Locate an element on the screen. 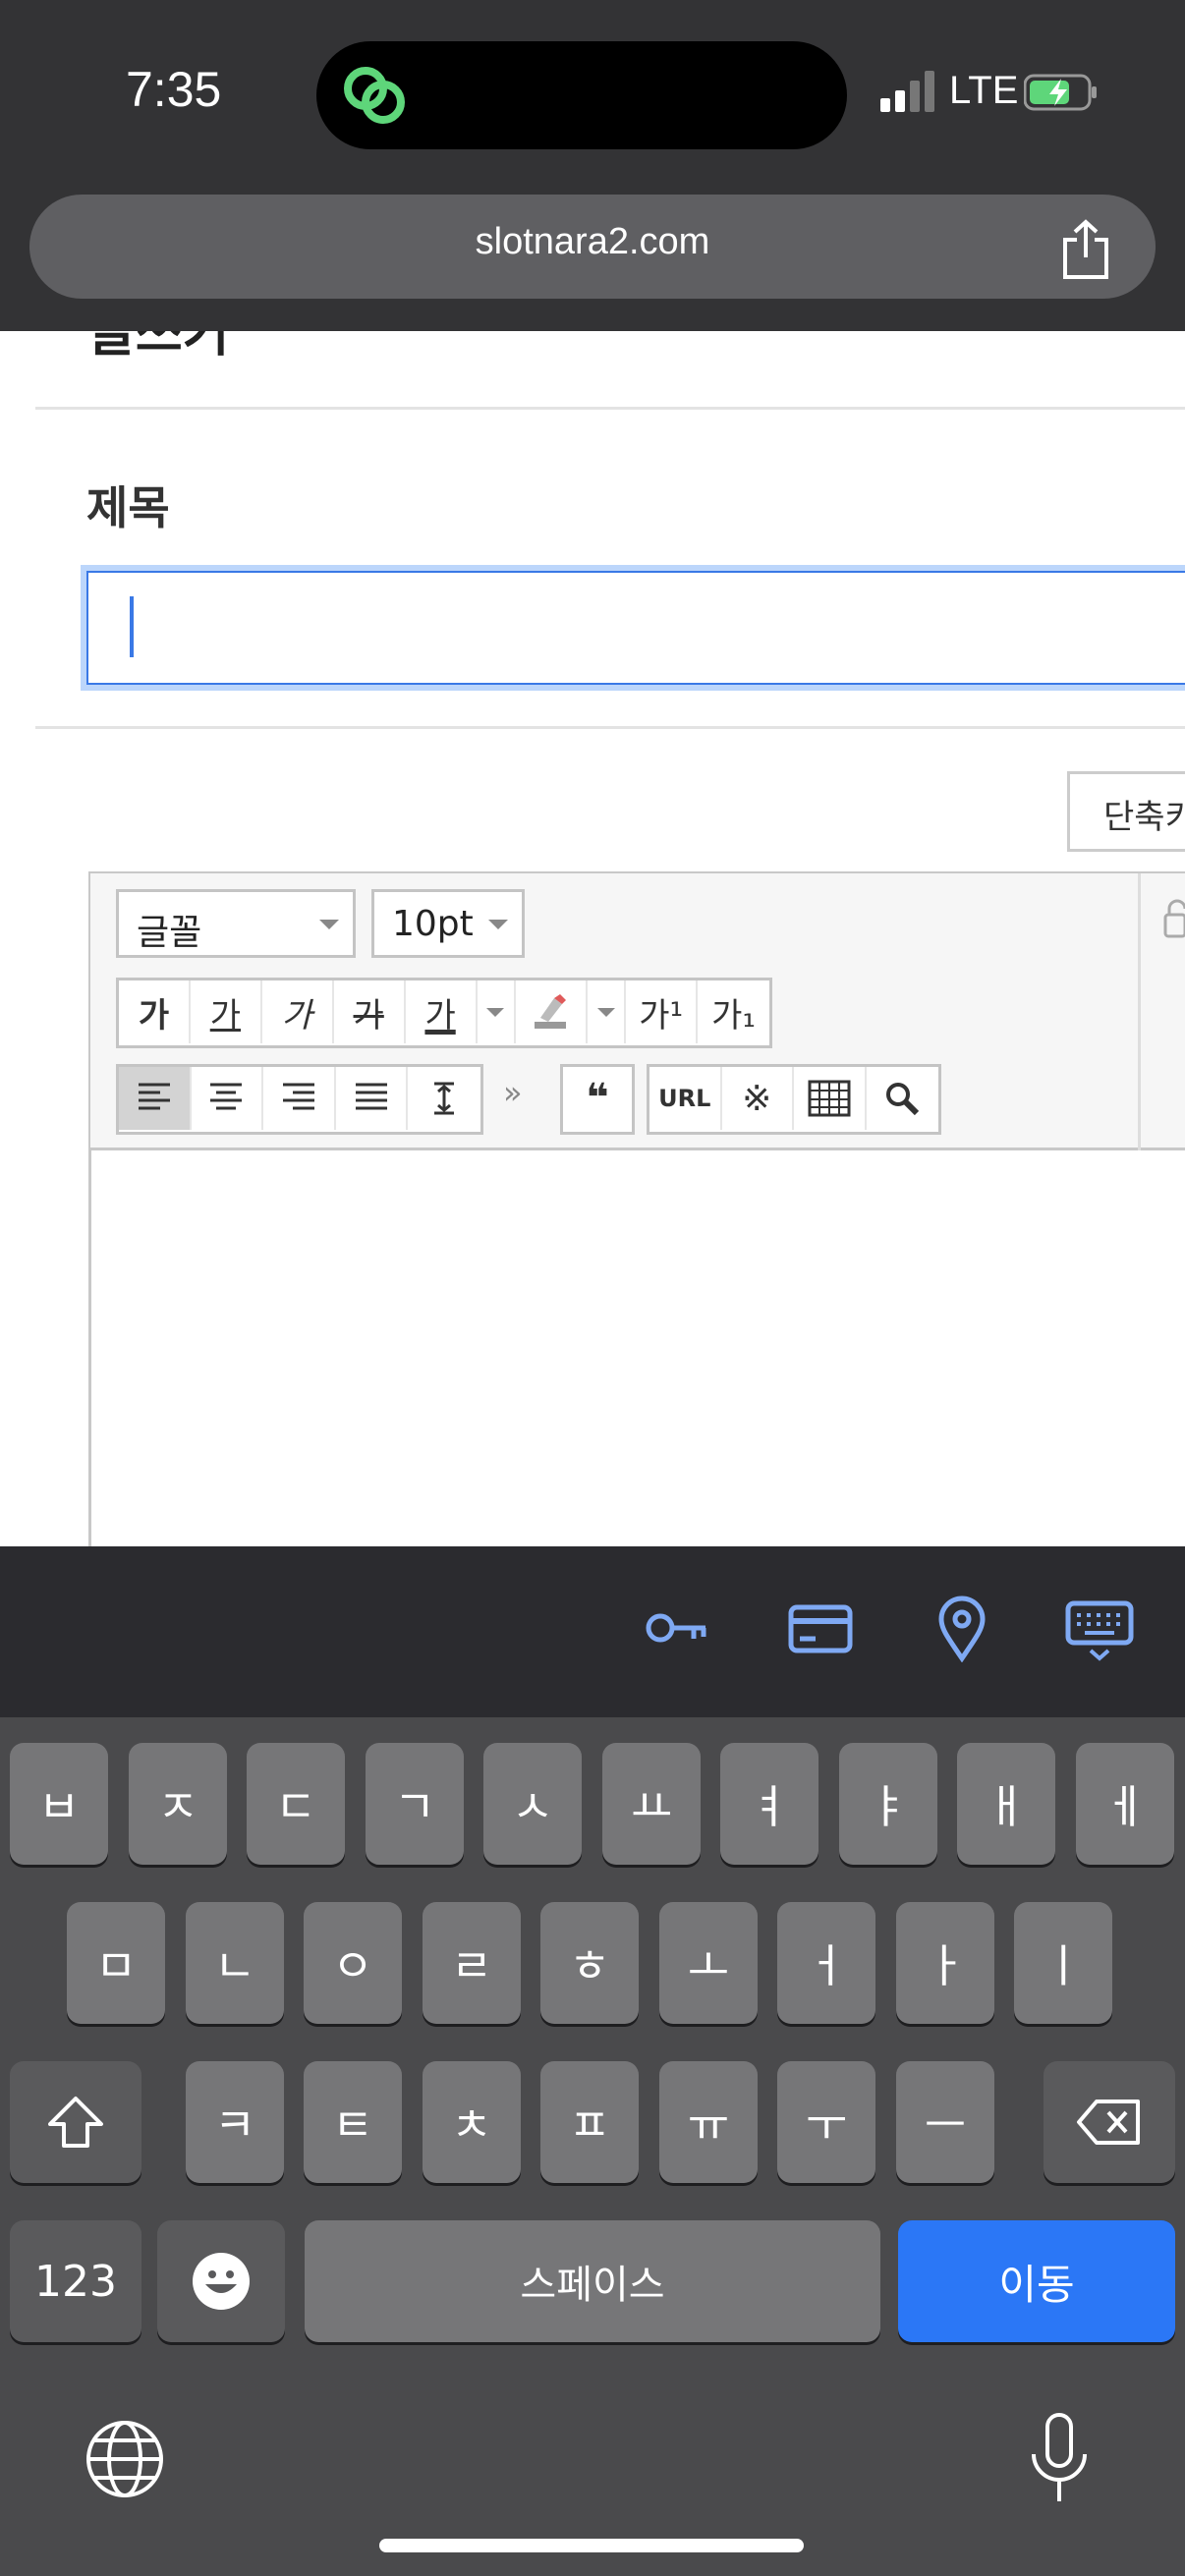  key: ㅇ is located at coordinates (353, 1963).